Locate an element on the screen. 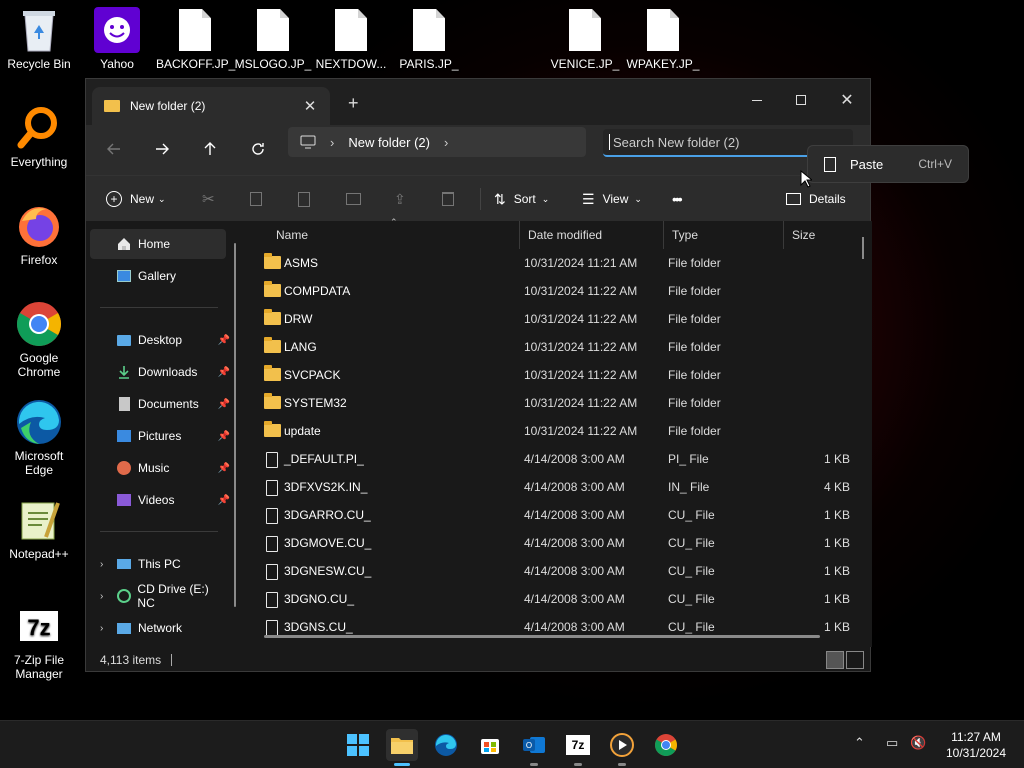  table-row: update 10/31/2024 11:22 AM File folder is located at coordinates (558, 431).